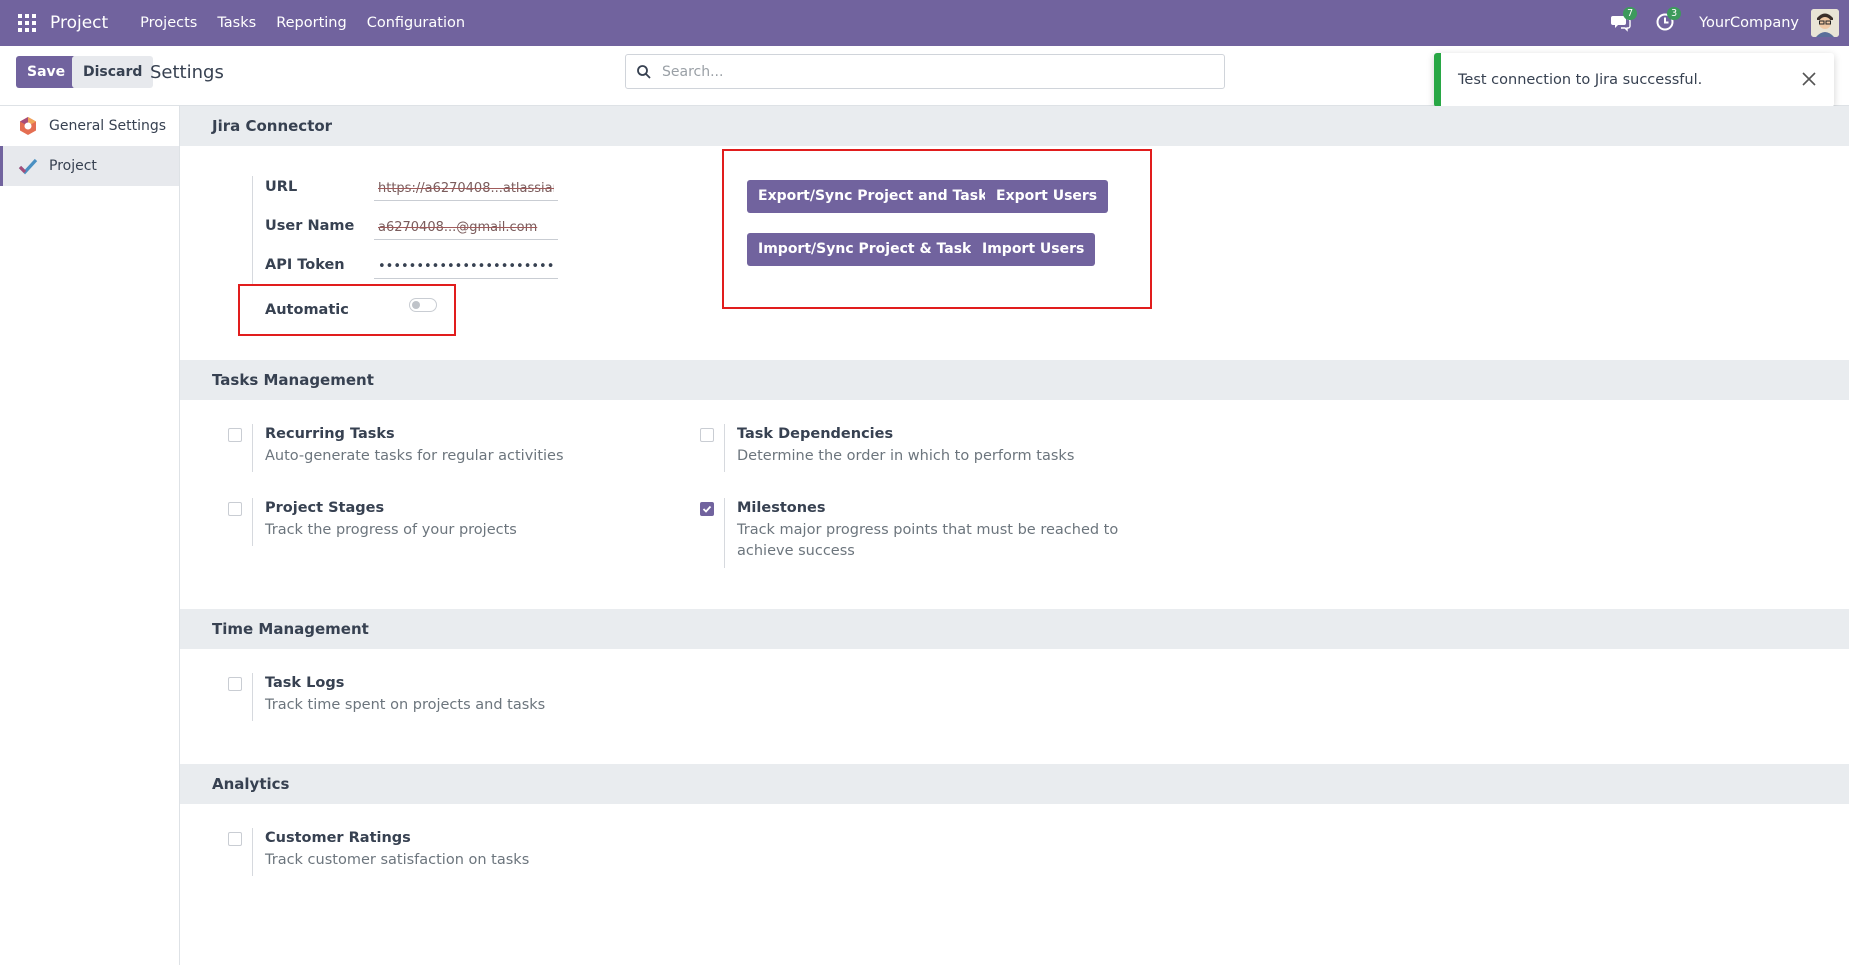 This screenshot has width=1849, height=965. I want to click on sidebar-item-project: Project, so click(89, 166).